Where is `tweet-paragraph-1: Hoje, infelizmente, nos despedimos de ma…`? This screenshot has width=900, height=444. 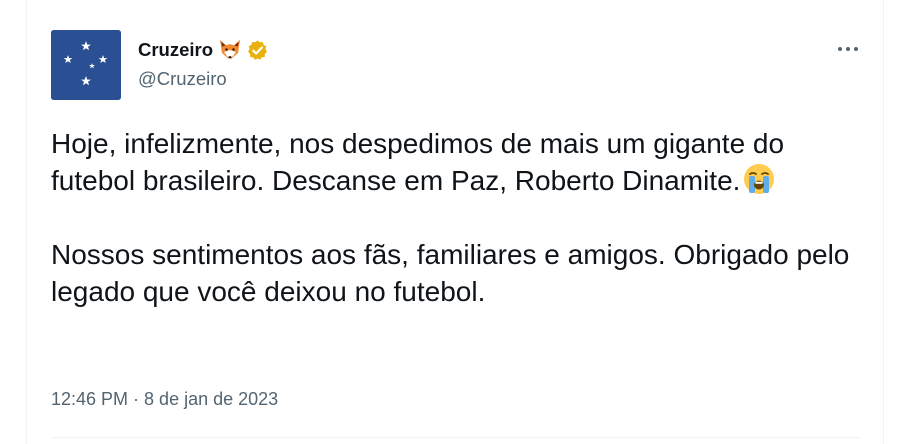 tweet-paragraph-1: Hoje, infelizmente, nos despedimos de ma… is located at coordinates (451, 162).